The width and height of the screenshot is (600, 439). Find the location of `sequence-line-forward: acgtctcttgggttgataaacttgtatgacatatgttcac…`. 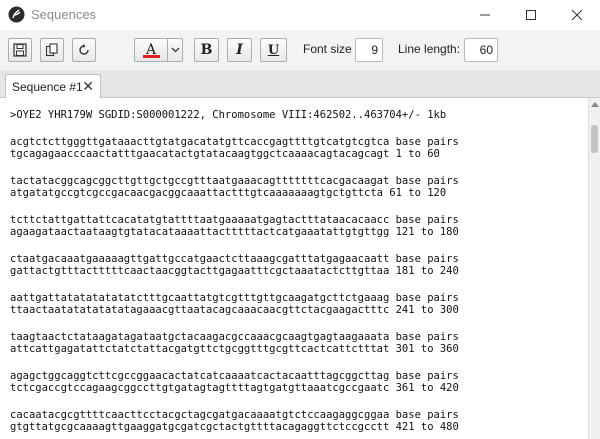

sequence-line-forward: acgtctcttgggttgataaacttgtatgacatatgttcac… is located at coordinates (234, 142).